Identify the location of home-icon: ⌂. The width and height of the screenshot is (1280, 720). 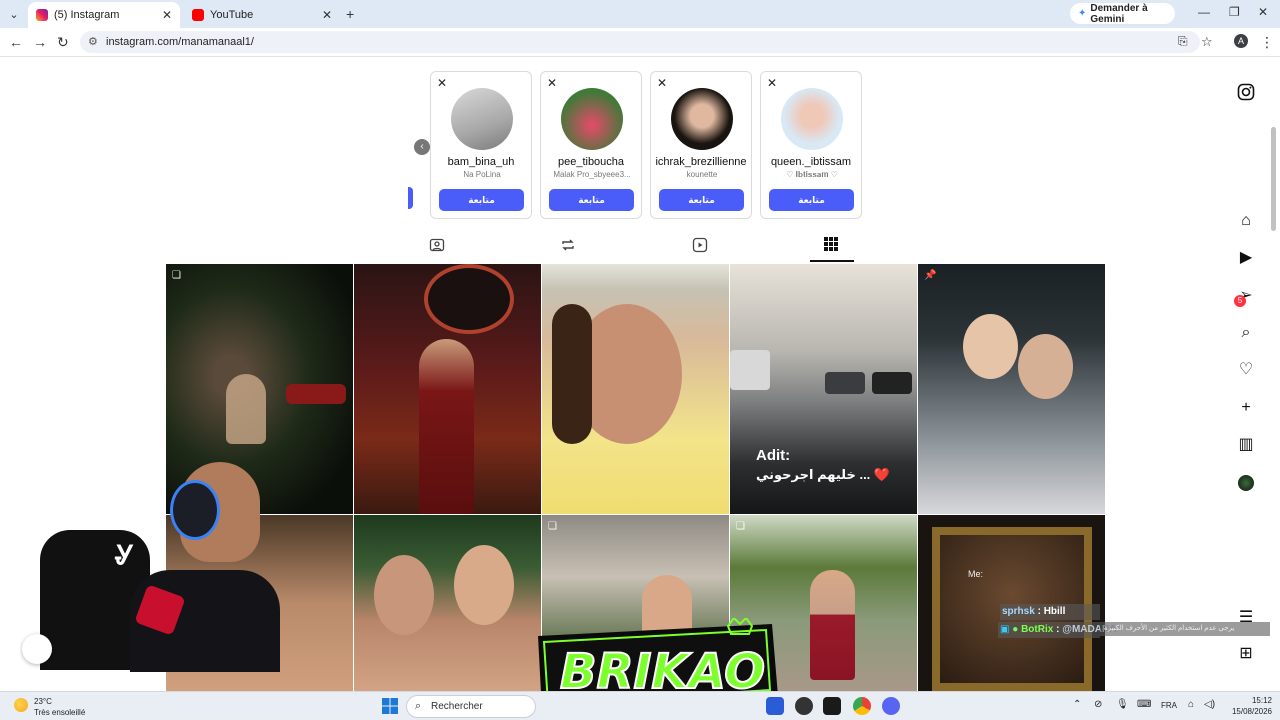
(1246, 221).